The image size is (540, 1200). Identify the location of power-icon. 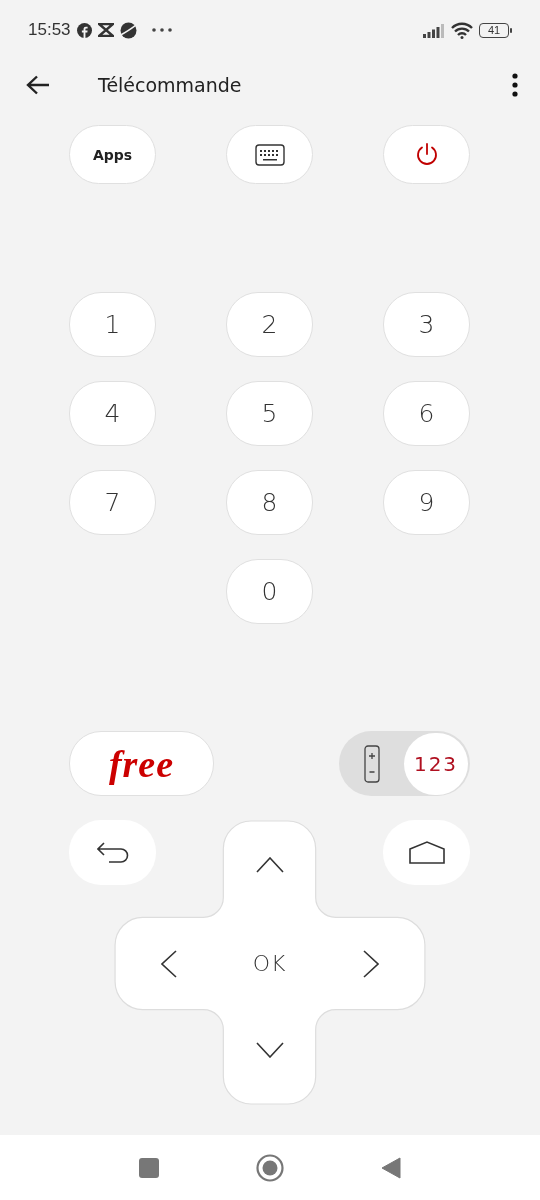
(426, 154).